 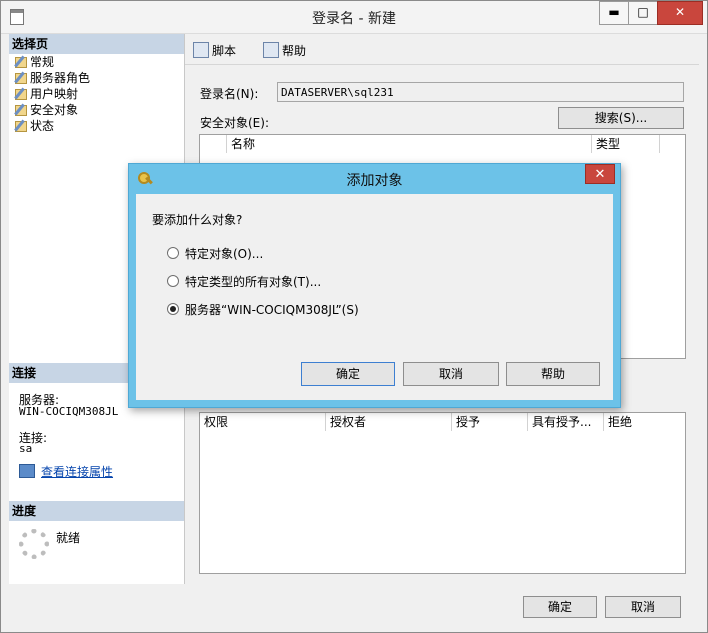 I want to click on progress-status: 就绪, so click(x=68, y=538).